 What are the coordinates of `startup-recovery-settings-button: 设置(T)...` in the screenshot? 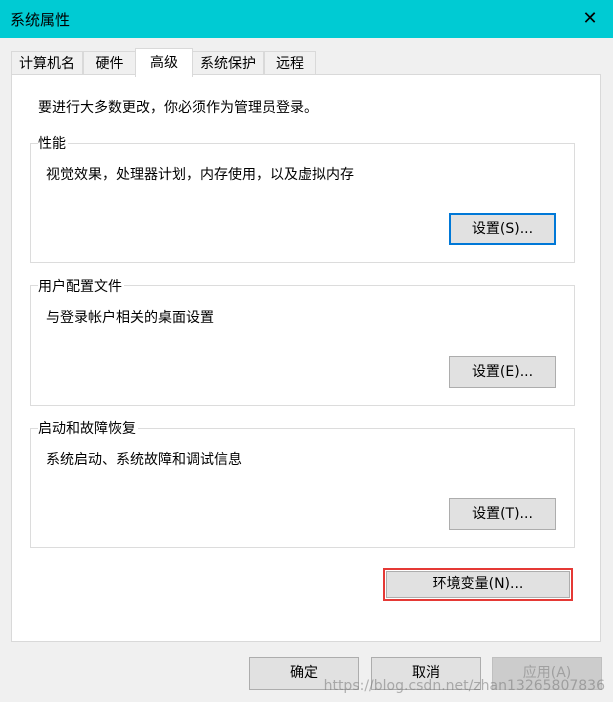 It's located at (502, 514).